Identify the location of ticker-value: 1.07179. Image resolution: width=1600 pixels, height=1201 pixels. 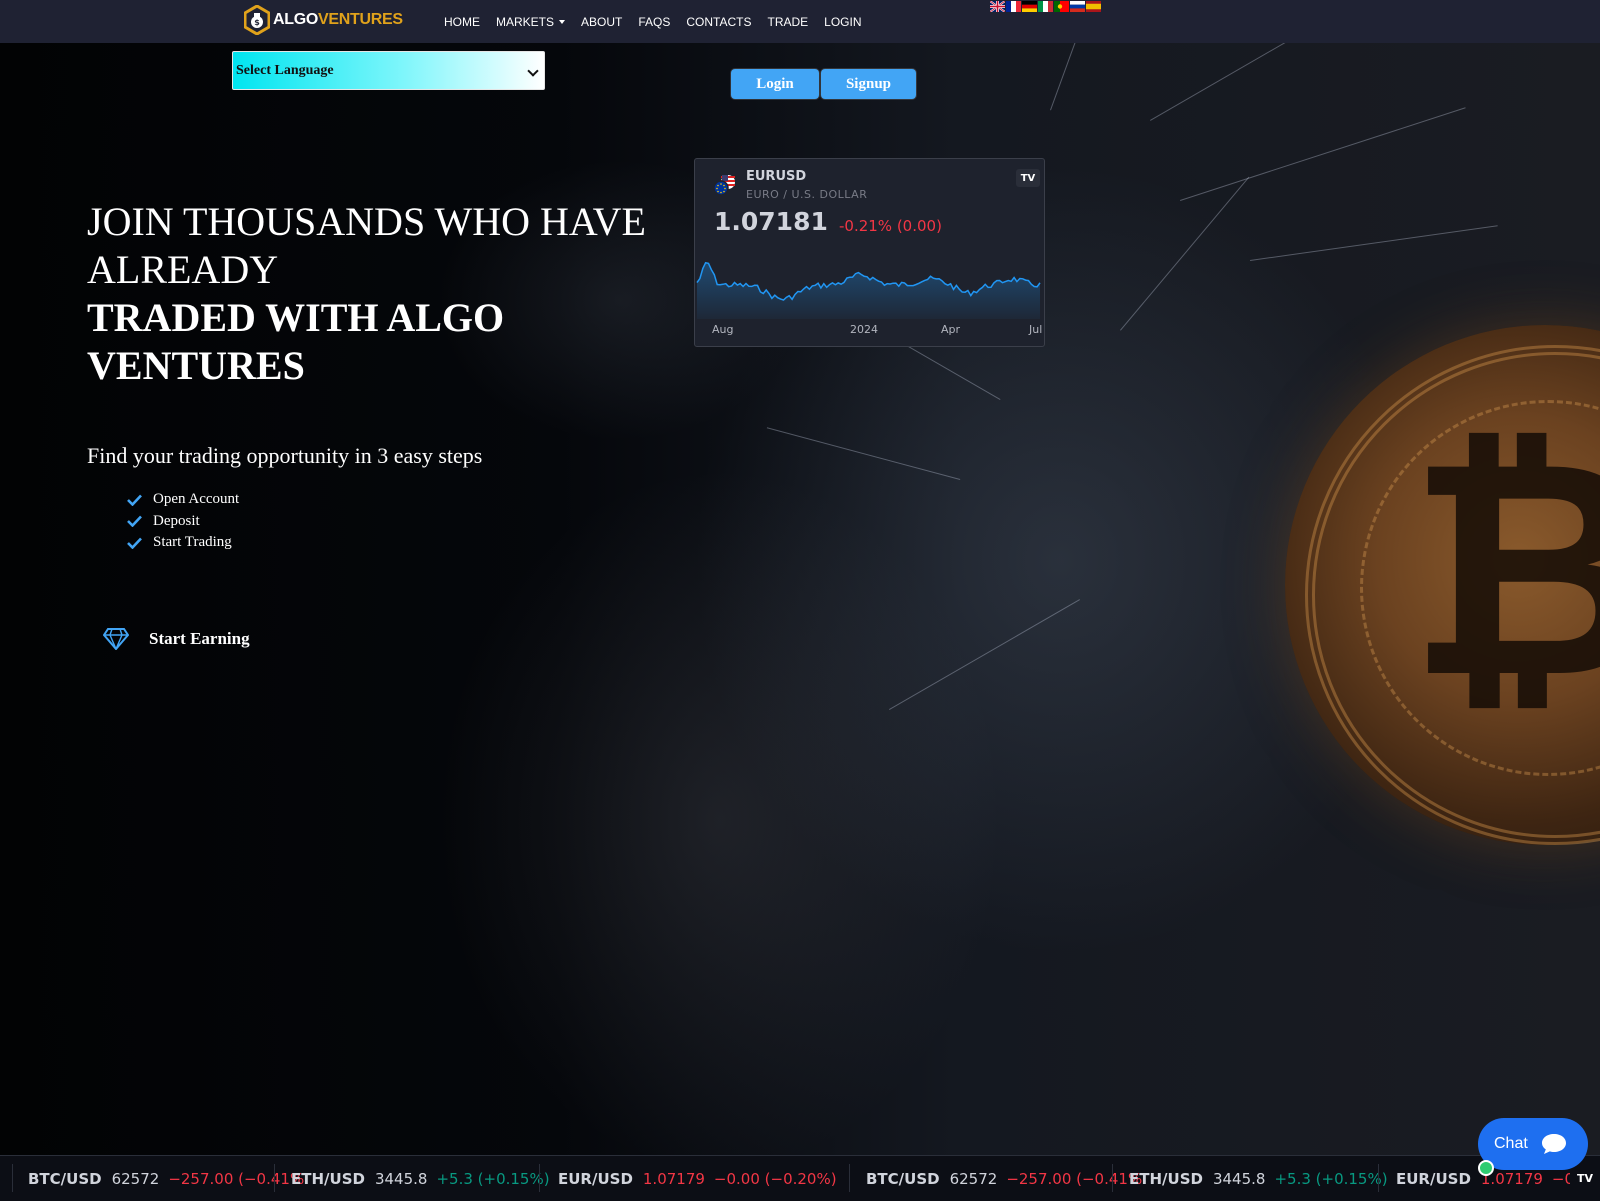
(673, 1178).